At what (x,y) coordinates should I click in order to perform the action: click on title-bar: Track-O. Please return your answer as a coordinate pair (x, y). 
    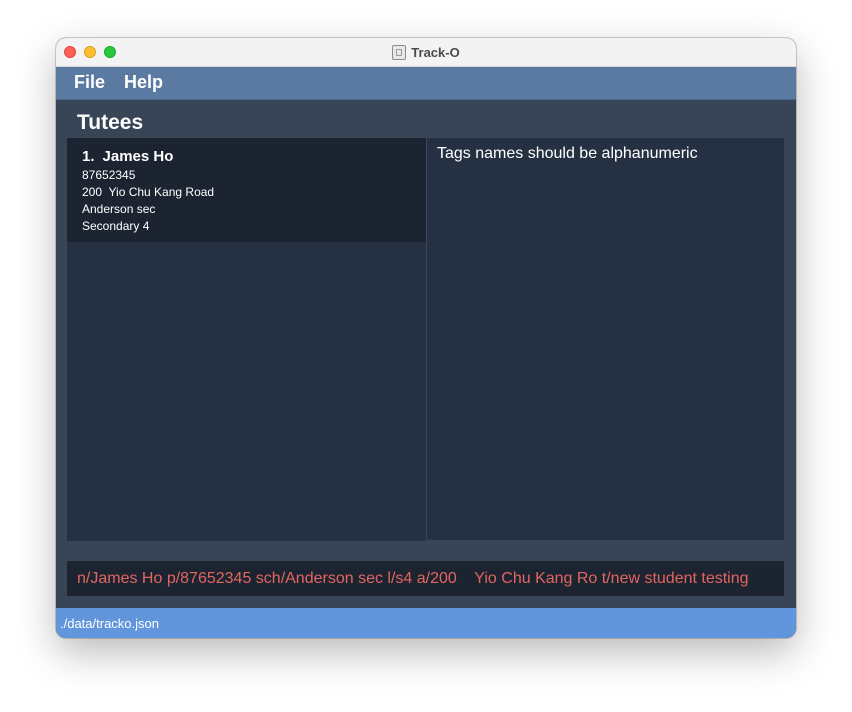
    Looking at the image, I should click on (426, 52).